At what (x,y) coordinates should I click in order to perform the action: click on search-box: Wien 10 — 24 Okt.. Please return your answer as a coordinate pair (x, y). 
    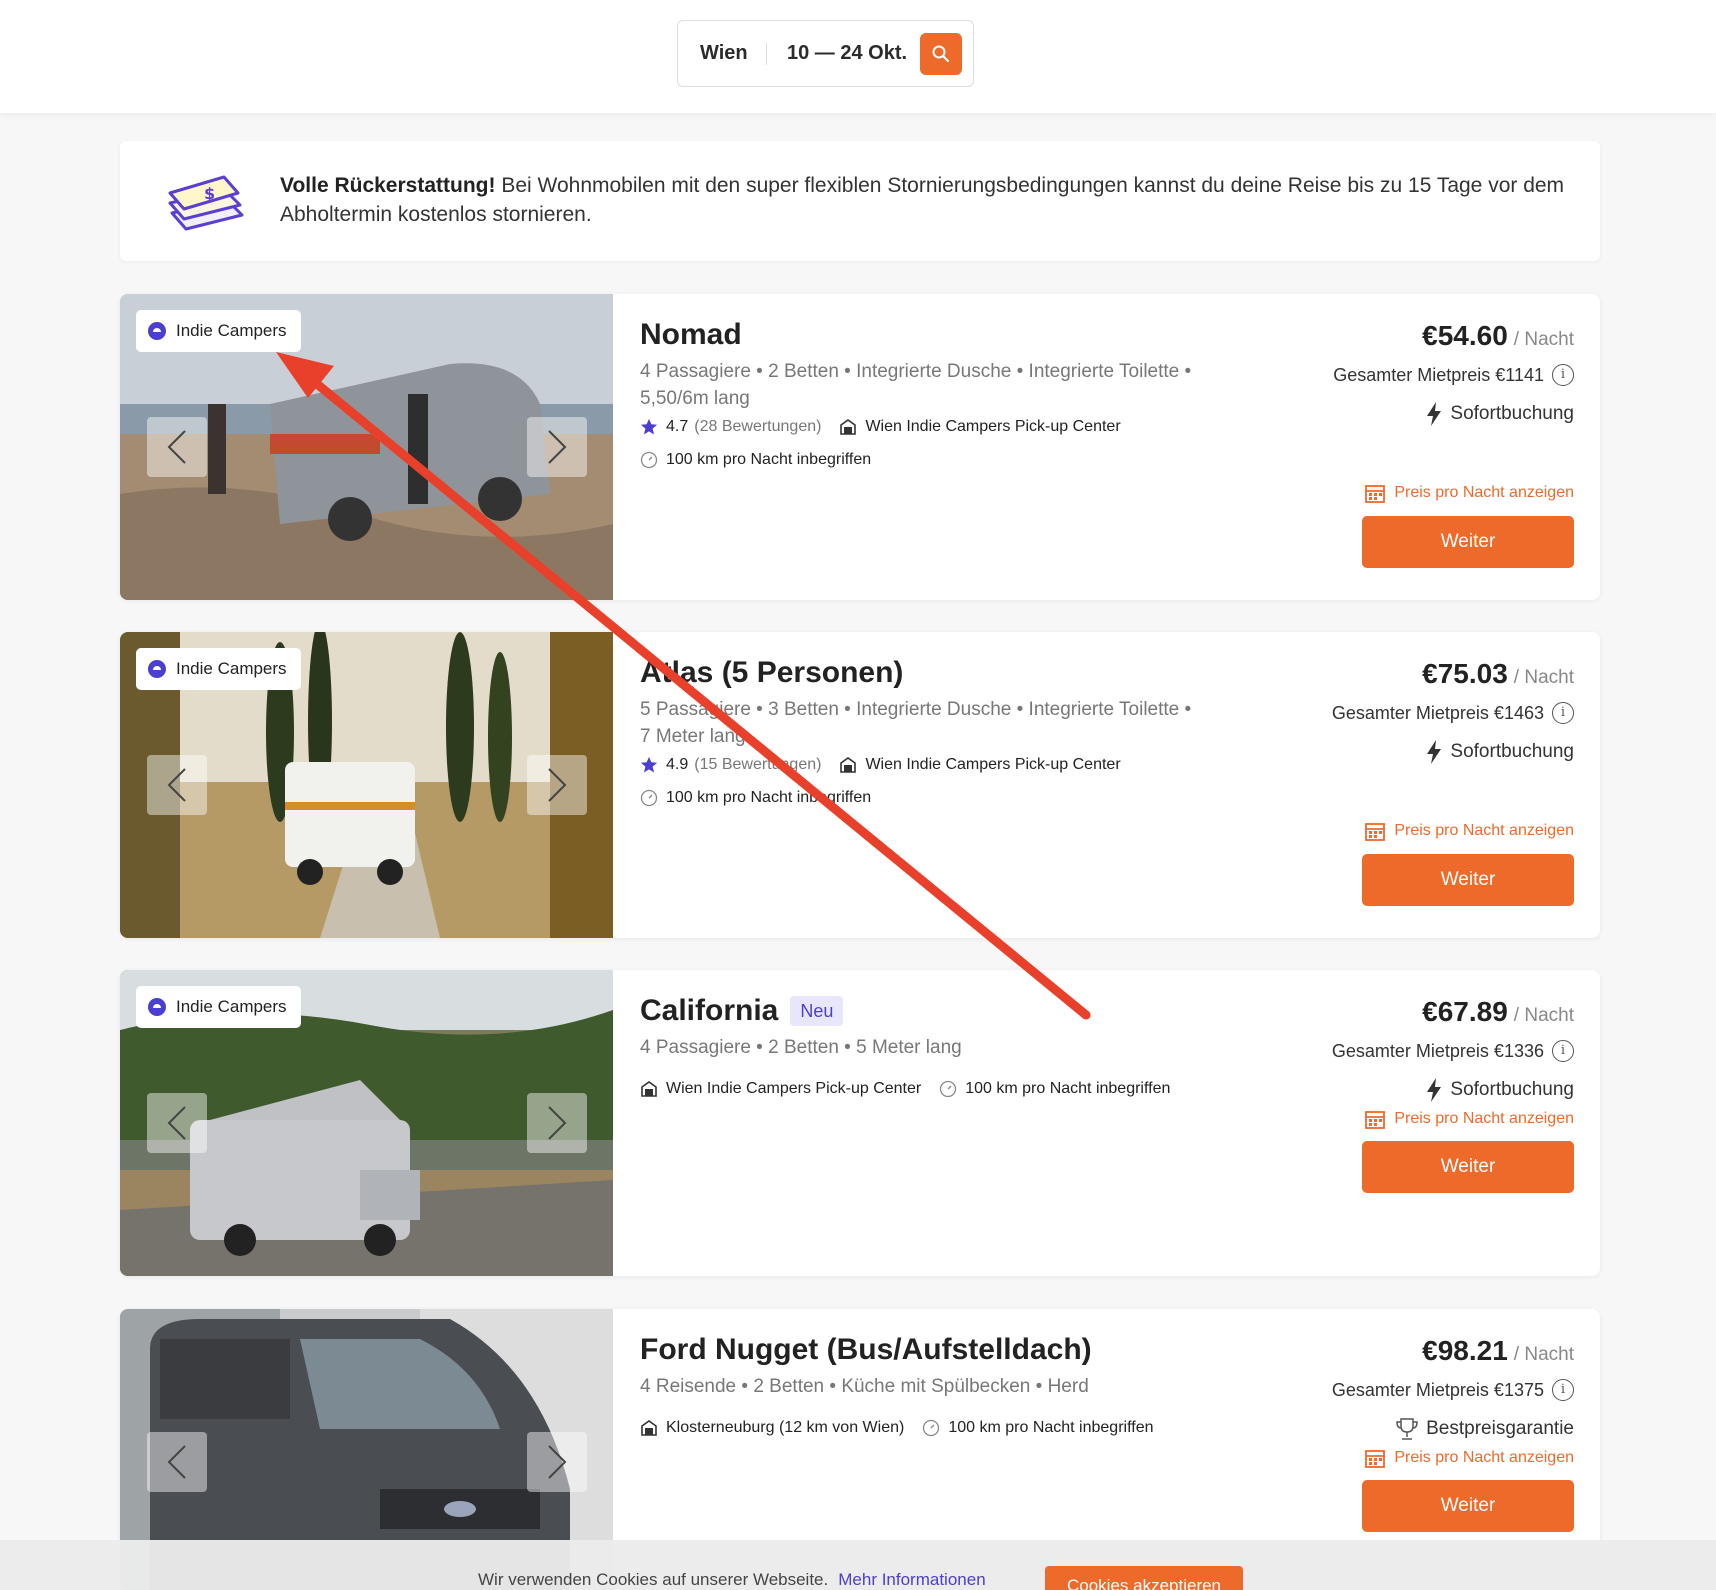
    Looking at the image, I should click on (825, 53).